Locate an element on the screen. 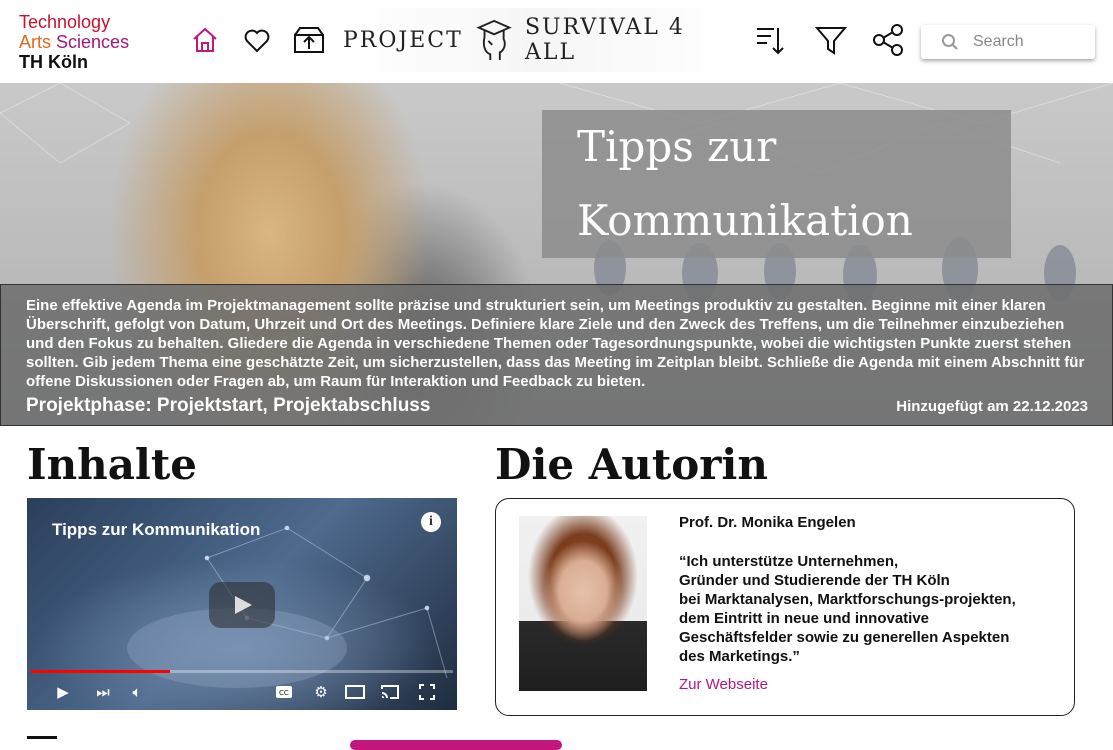  logo-line-technology: Technology is located at coordinates (65, 22).